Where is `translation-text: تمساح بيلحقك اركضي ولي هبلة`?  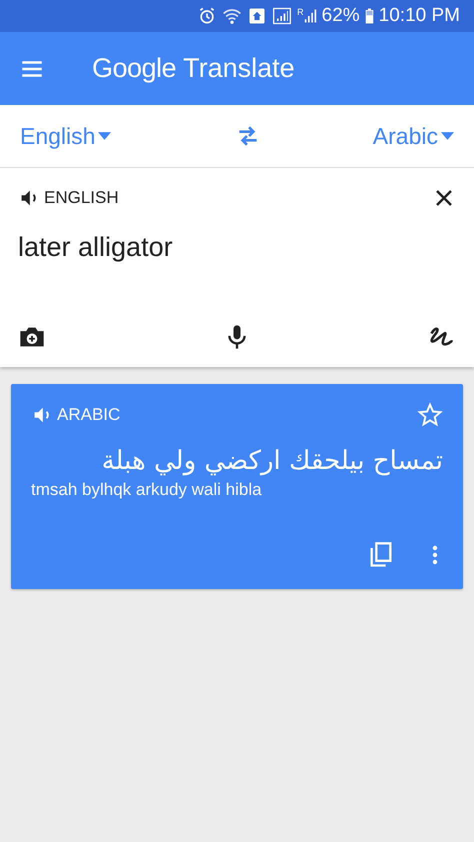
translation-text: تمساح بيلحقك اركضي ولي هبلة is located at coordinates (271, 461).